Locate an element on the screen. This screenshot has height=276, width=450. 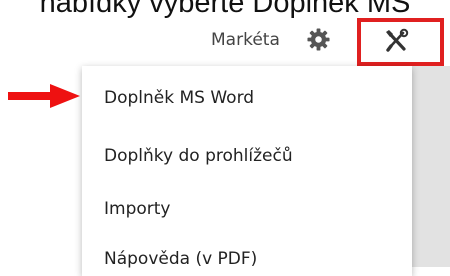
menu-item-browser-addons: Doplňky do prohlížečů is located at coordinates (198, 156).